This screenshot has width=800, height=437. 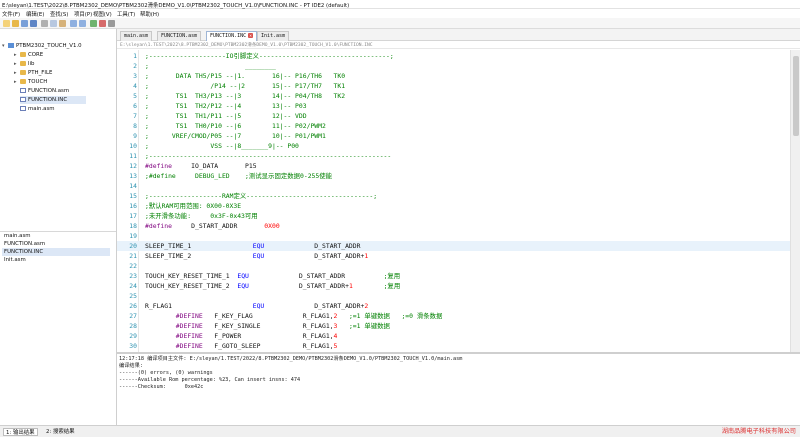 What do you see at coordinates (453, 296) in the screenshot?
I see `code-line: 25` at bounding box center [453, 296].